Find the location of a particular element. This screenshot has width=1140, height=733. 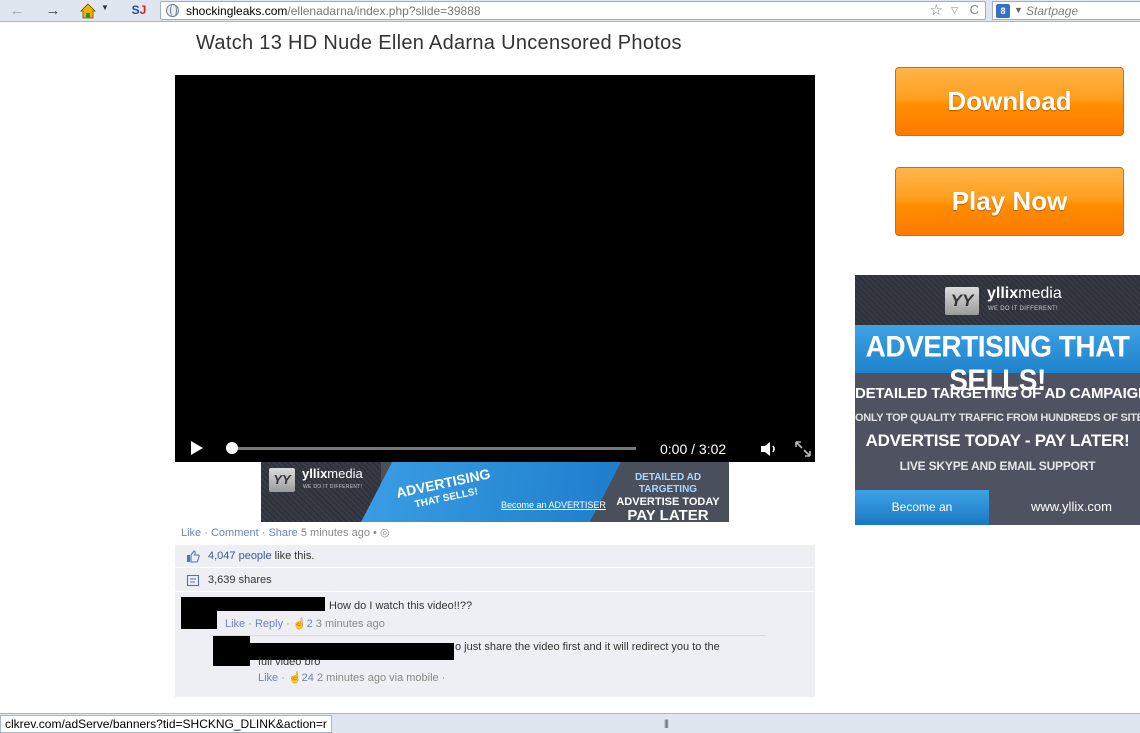

share-link: Share is located at coordinates (282, 533).